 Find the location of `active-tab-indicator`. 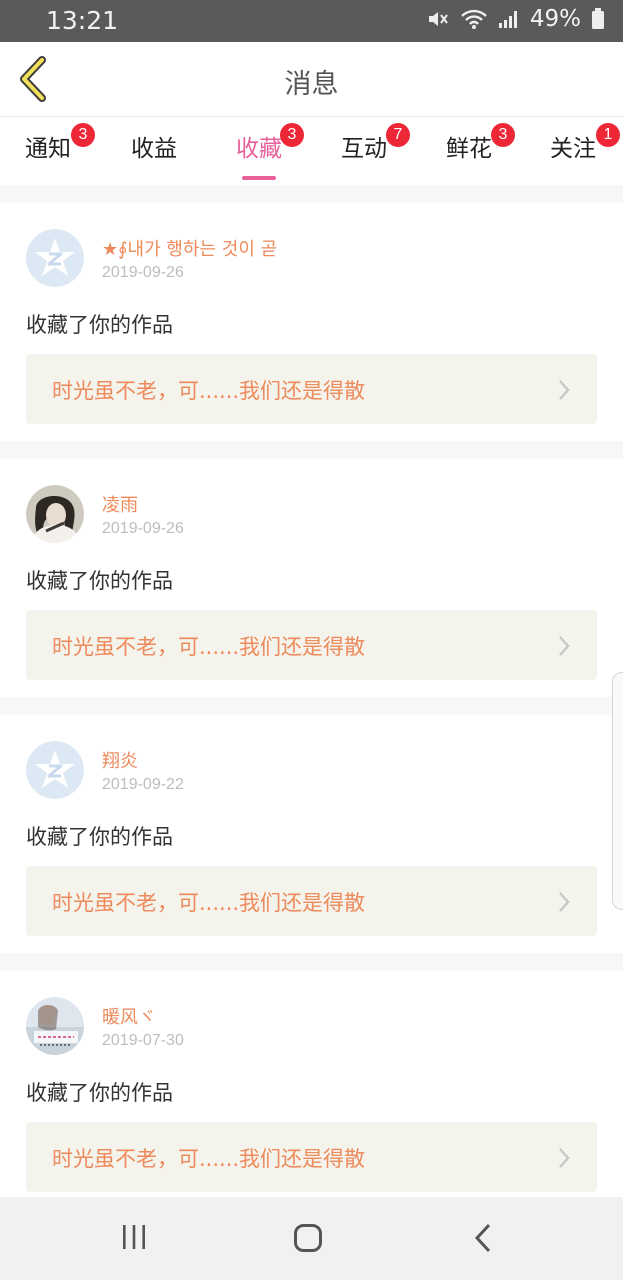

active-tab-indicator is located at coordinates (259, 178).